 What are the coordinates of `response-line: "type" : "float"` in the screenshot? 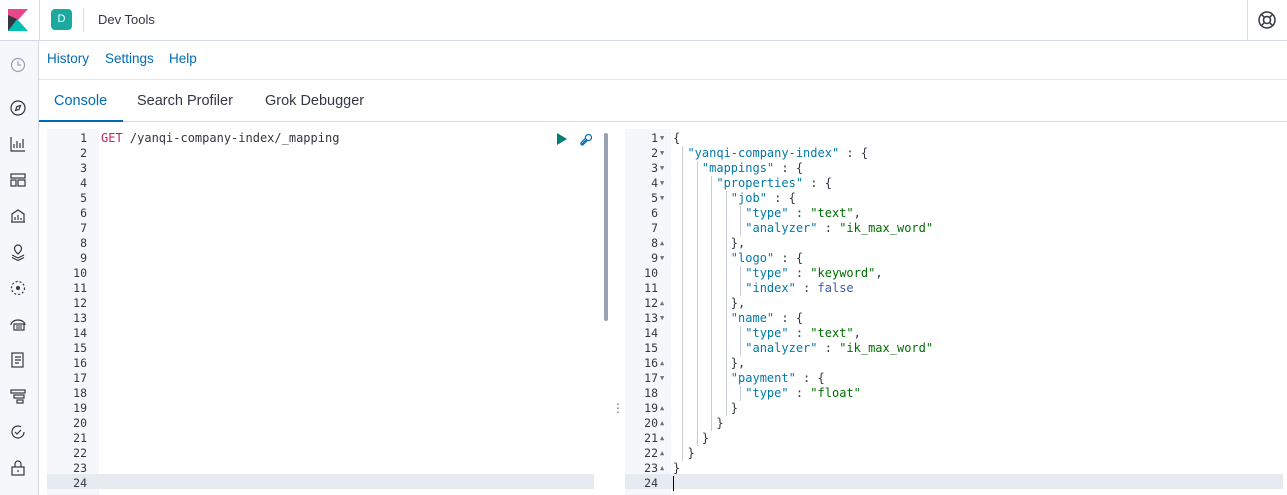 It's located at (803, 393).